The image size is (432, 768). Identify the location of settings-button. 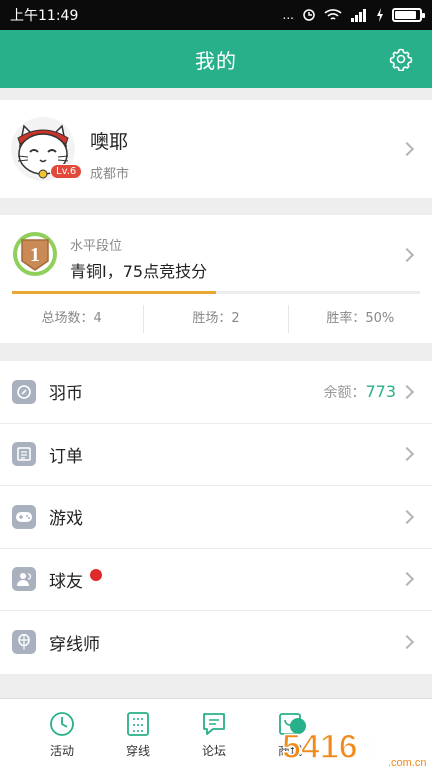
(401, 59).